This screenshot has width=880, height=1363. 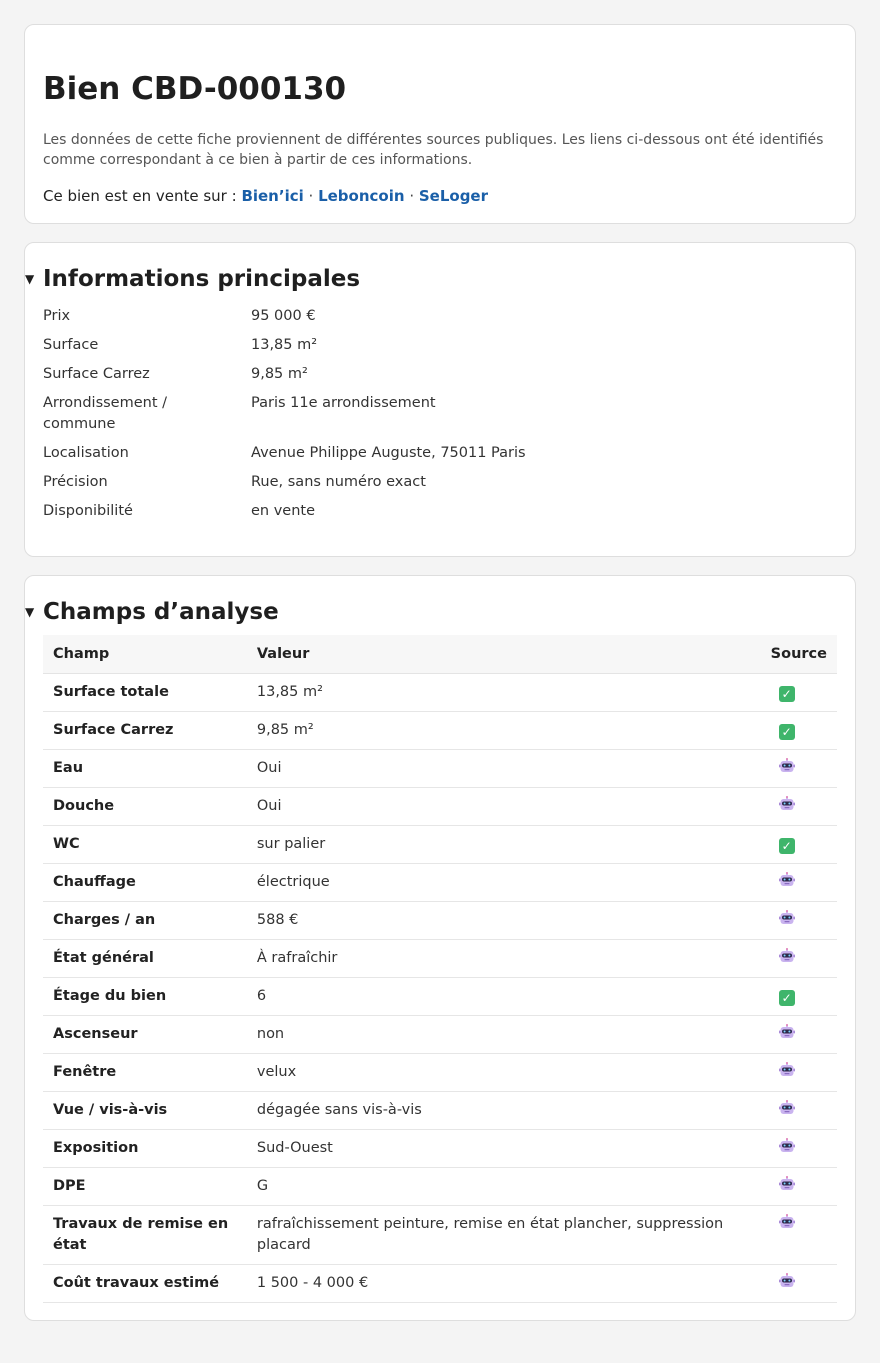 I want to click on field-name: Douche, so click(x=145, y=806).